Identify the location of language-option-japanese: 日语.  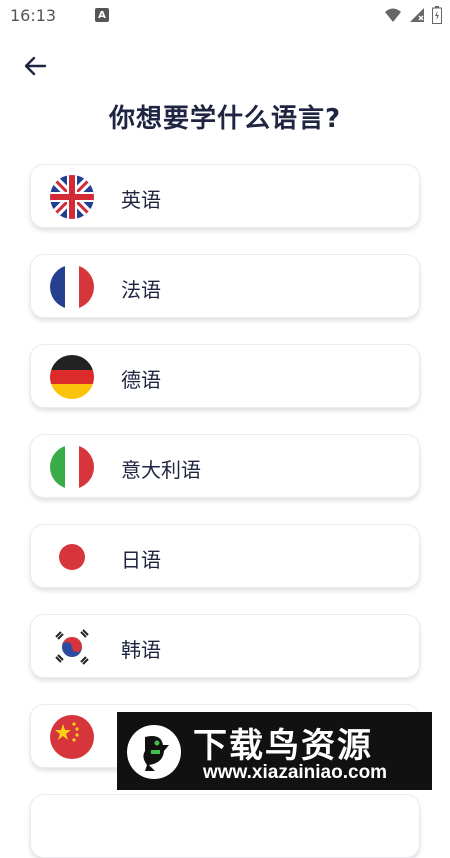
(225, 556).